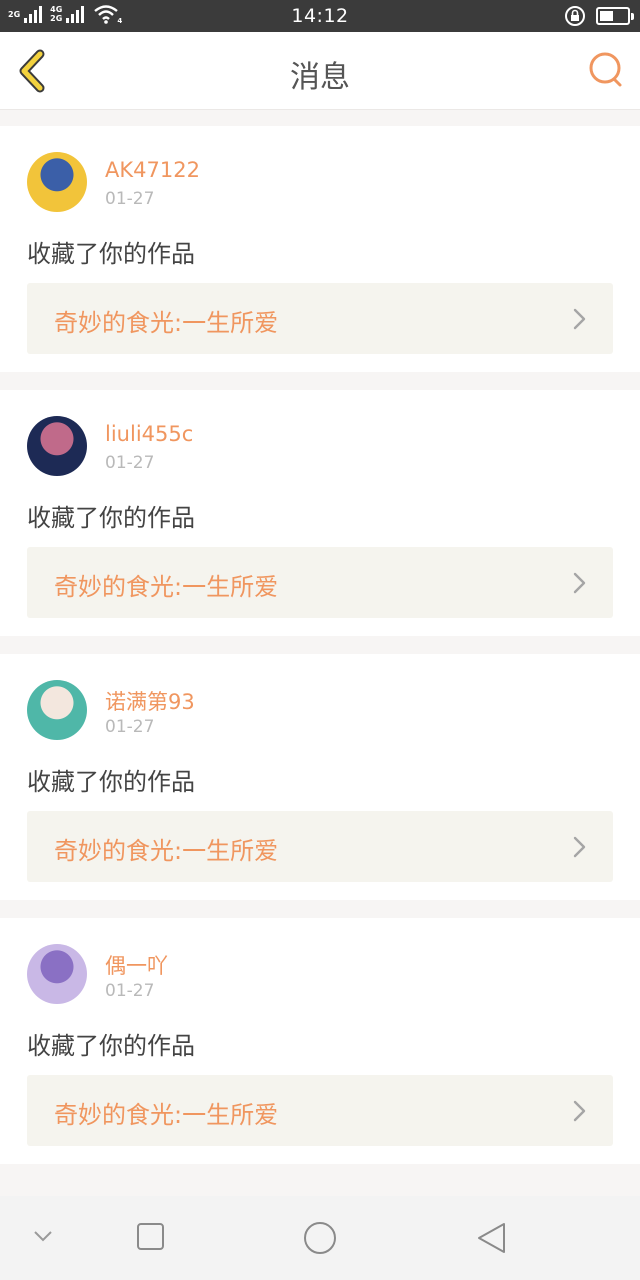 The image size is (640, 1280). Describe the element at coordinates (136, 965) in the screenshot. I see `username: 偶一吖` at that location.